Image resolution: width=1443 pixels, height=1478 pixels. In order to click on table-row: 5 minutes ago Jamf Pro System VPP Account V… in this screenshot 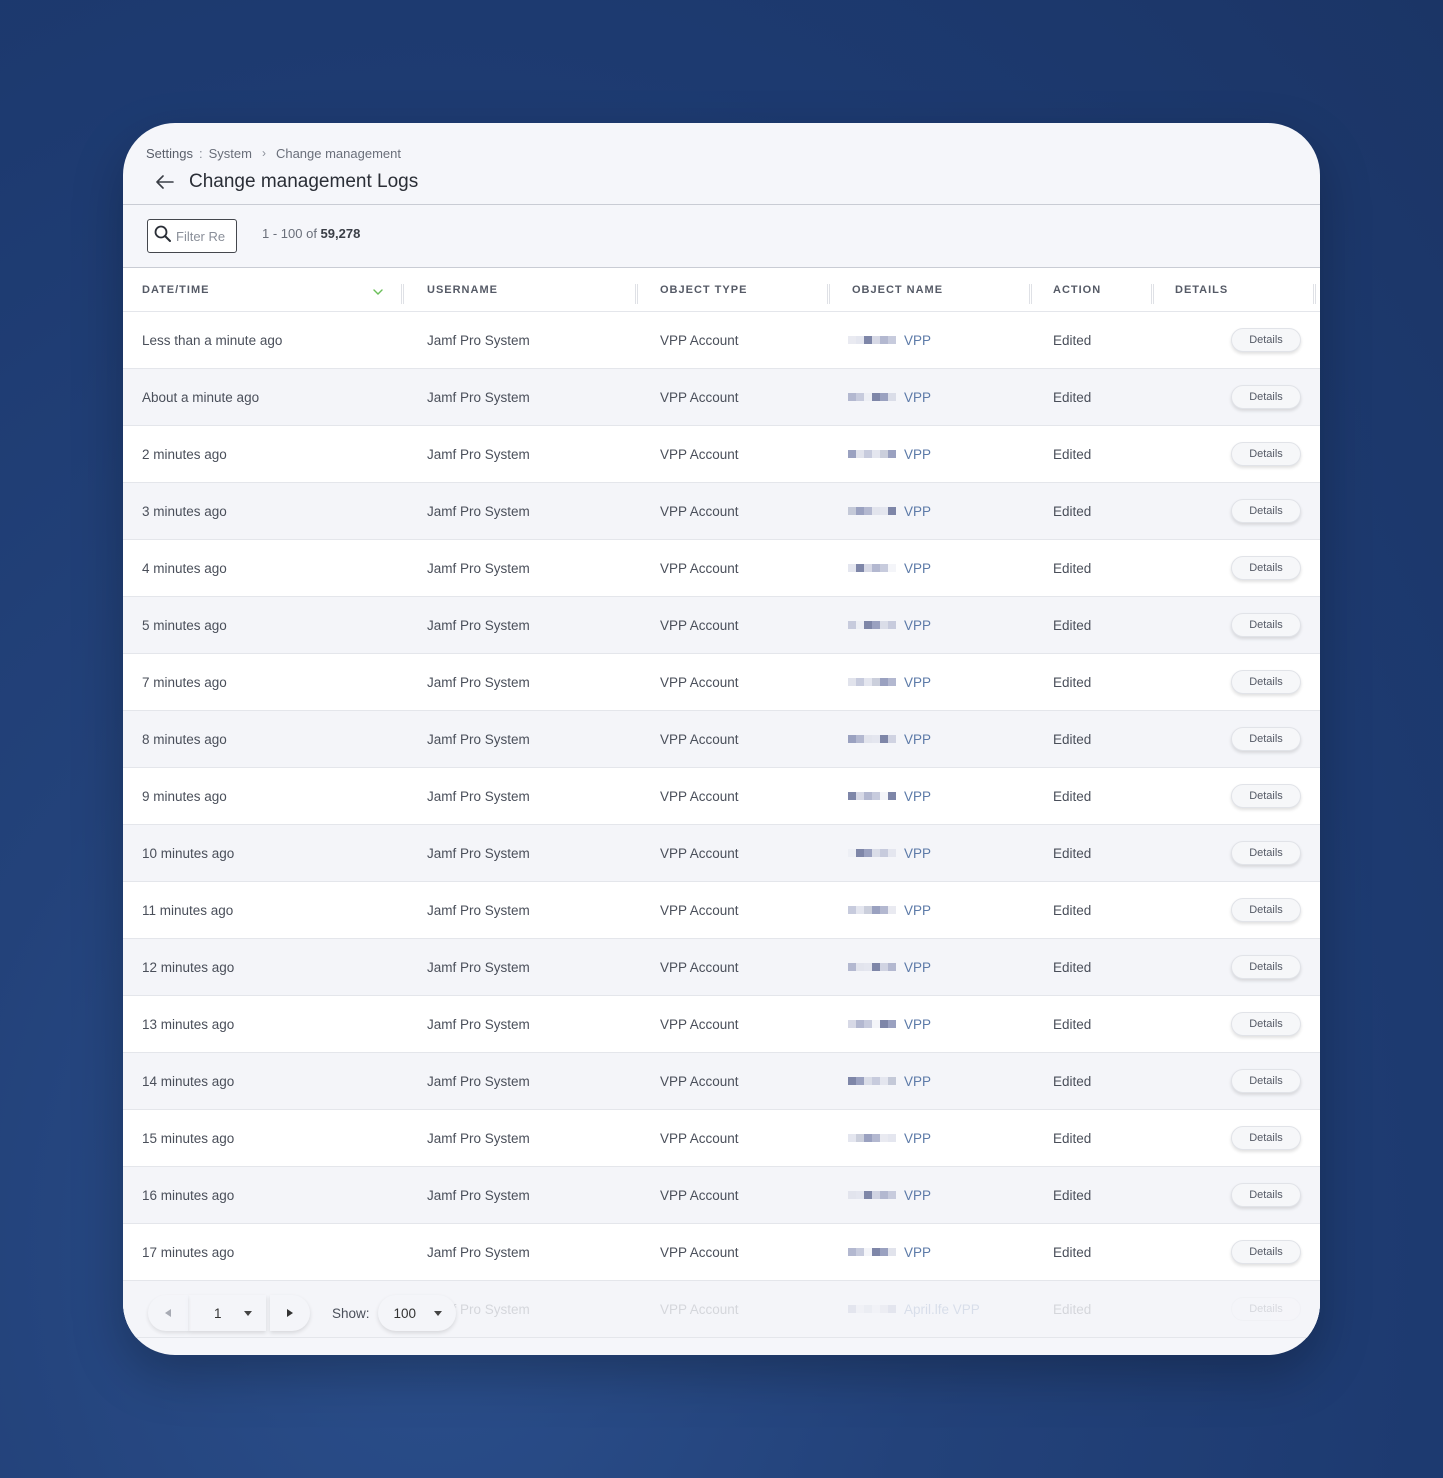, I will do `click(721, 625)`.